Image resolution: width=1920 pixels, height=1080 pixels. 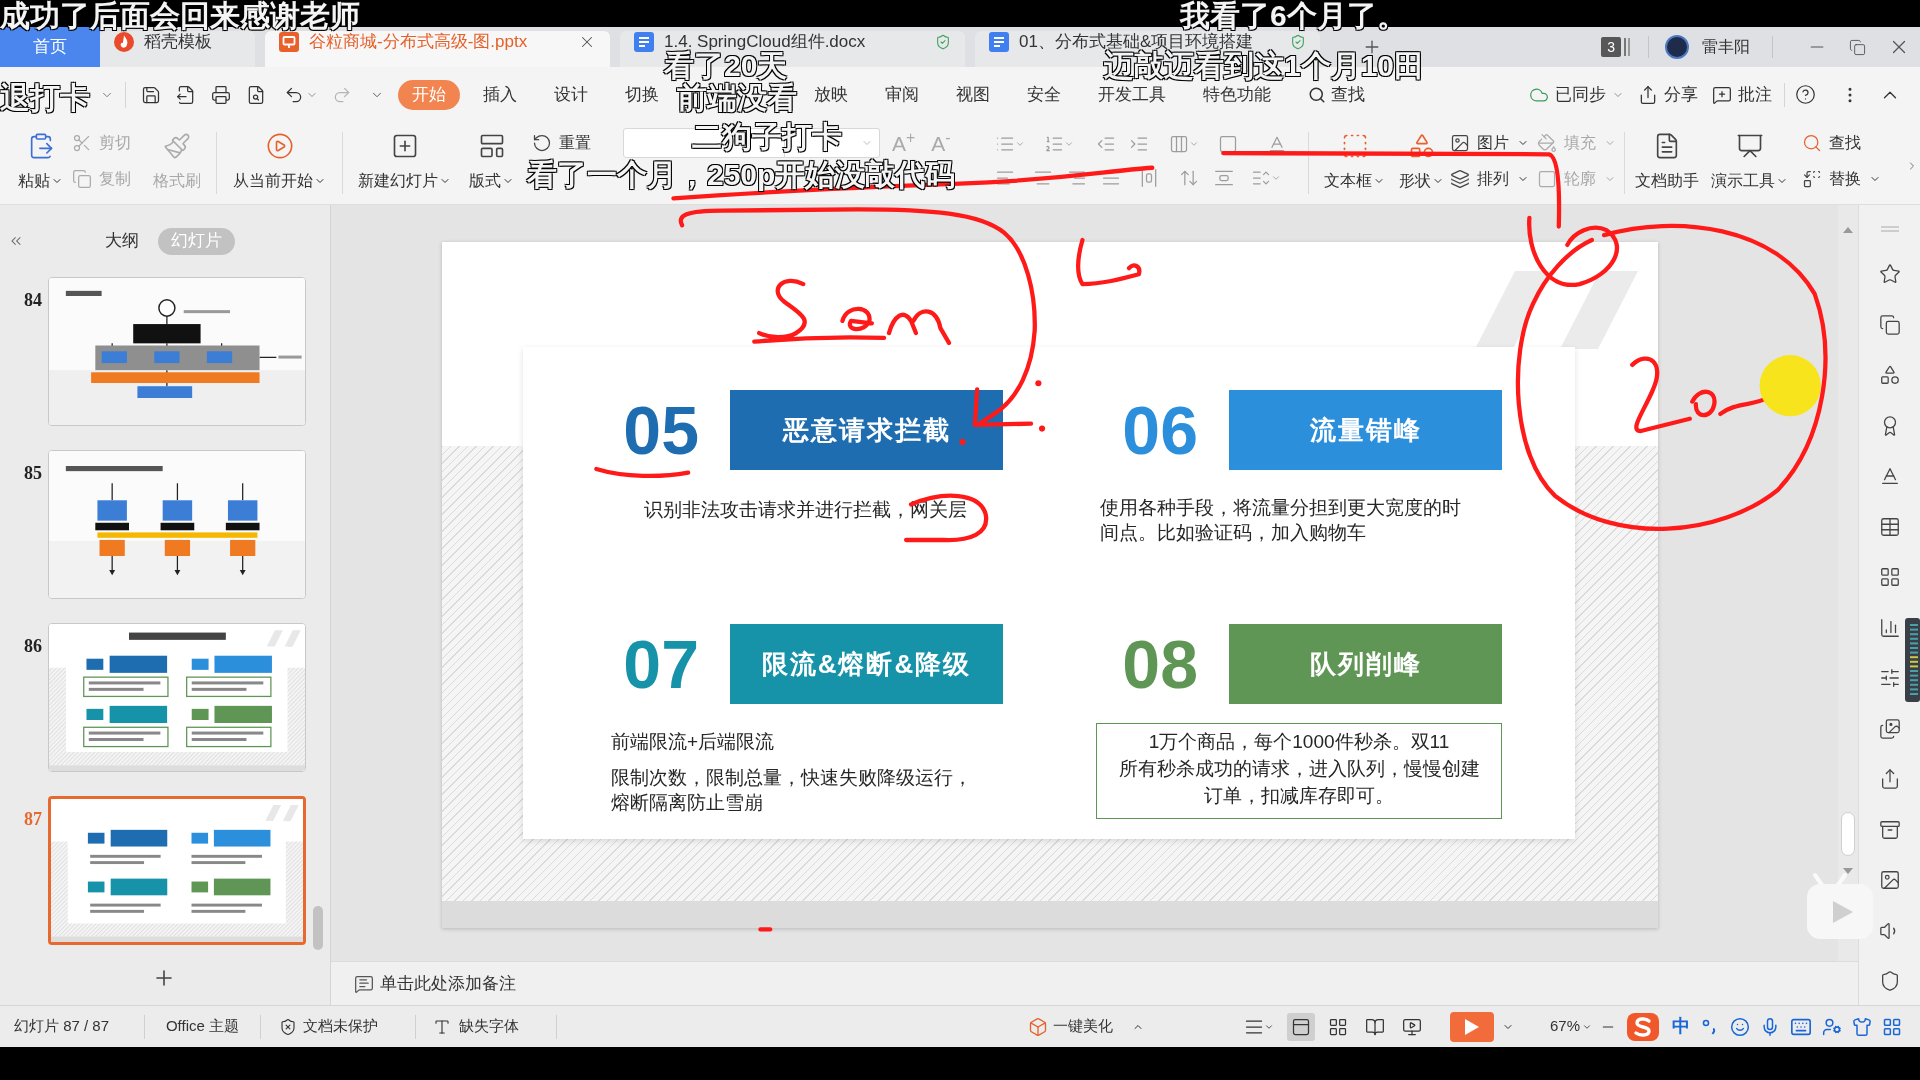 What do you see at coordinates (1848, 871) in the screenshot?
I see `scroll-down-icon` at bounding box center [1848, 871].